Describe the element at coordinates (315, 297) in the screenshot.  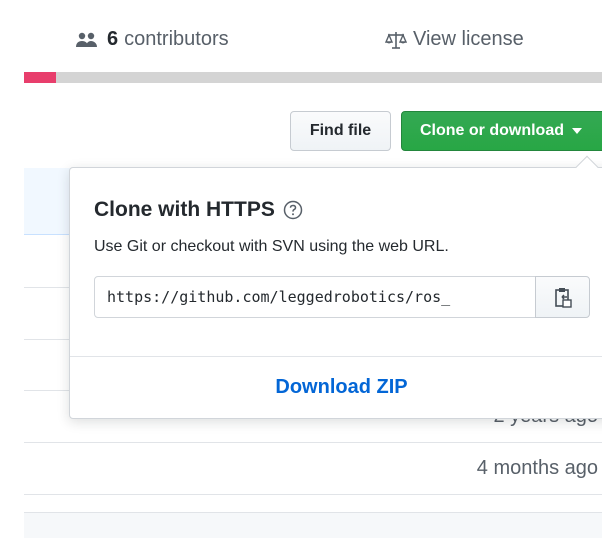
I see `clone-url-input` at that location.